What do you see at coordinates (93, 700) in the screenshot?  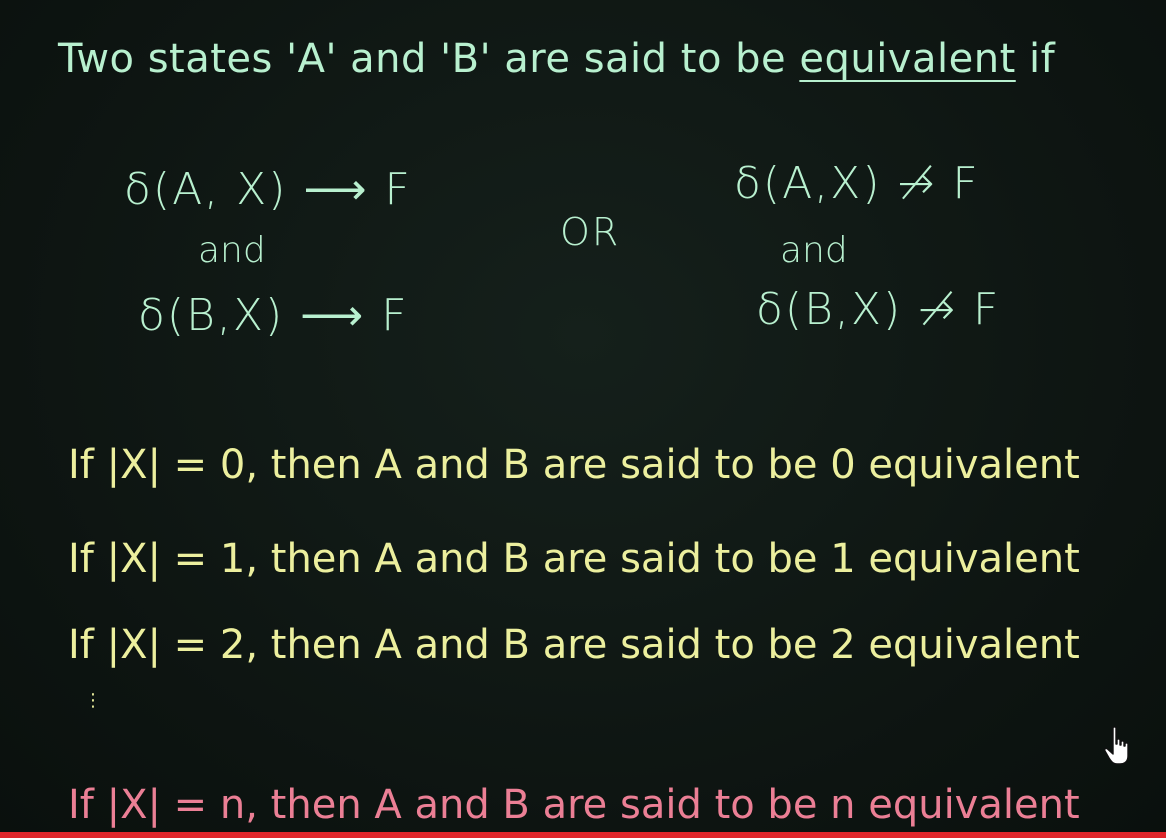 I see `vertical-ellipsis: ⋮` at bounding box center [93, 700].